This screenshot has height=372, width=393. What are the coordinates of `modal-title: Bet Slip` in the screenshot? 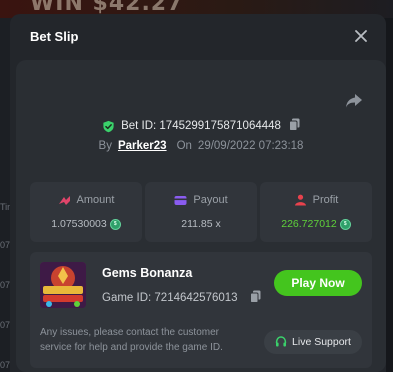 It's located at (54, 36).